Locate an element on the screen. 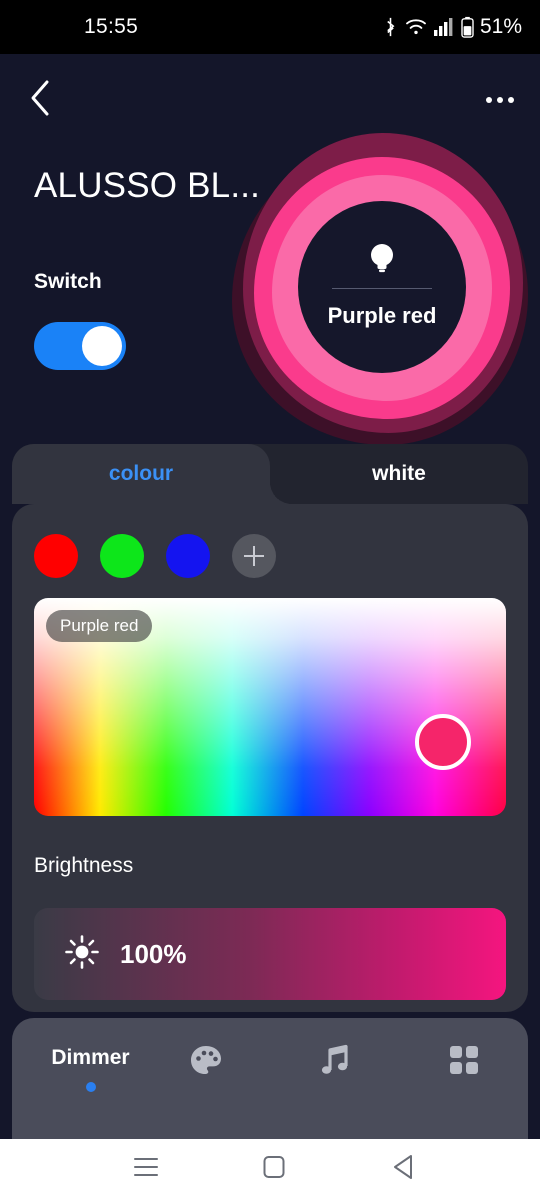 Image resolution: width=540 pixels, height=1200 pixels. tab-colour: colour is located at coordinates (141, 474).